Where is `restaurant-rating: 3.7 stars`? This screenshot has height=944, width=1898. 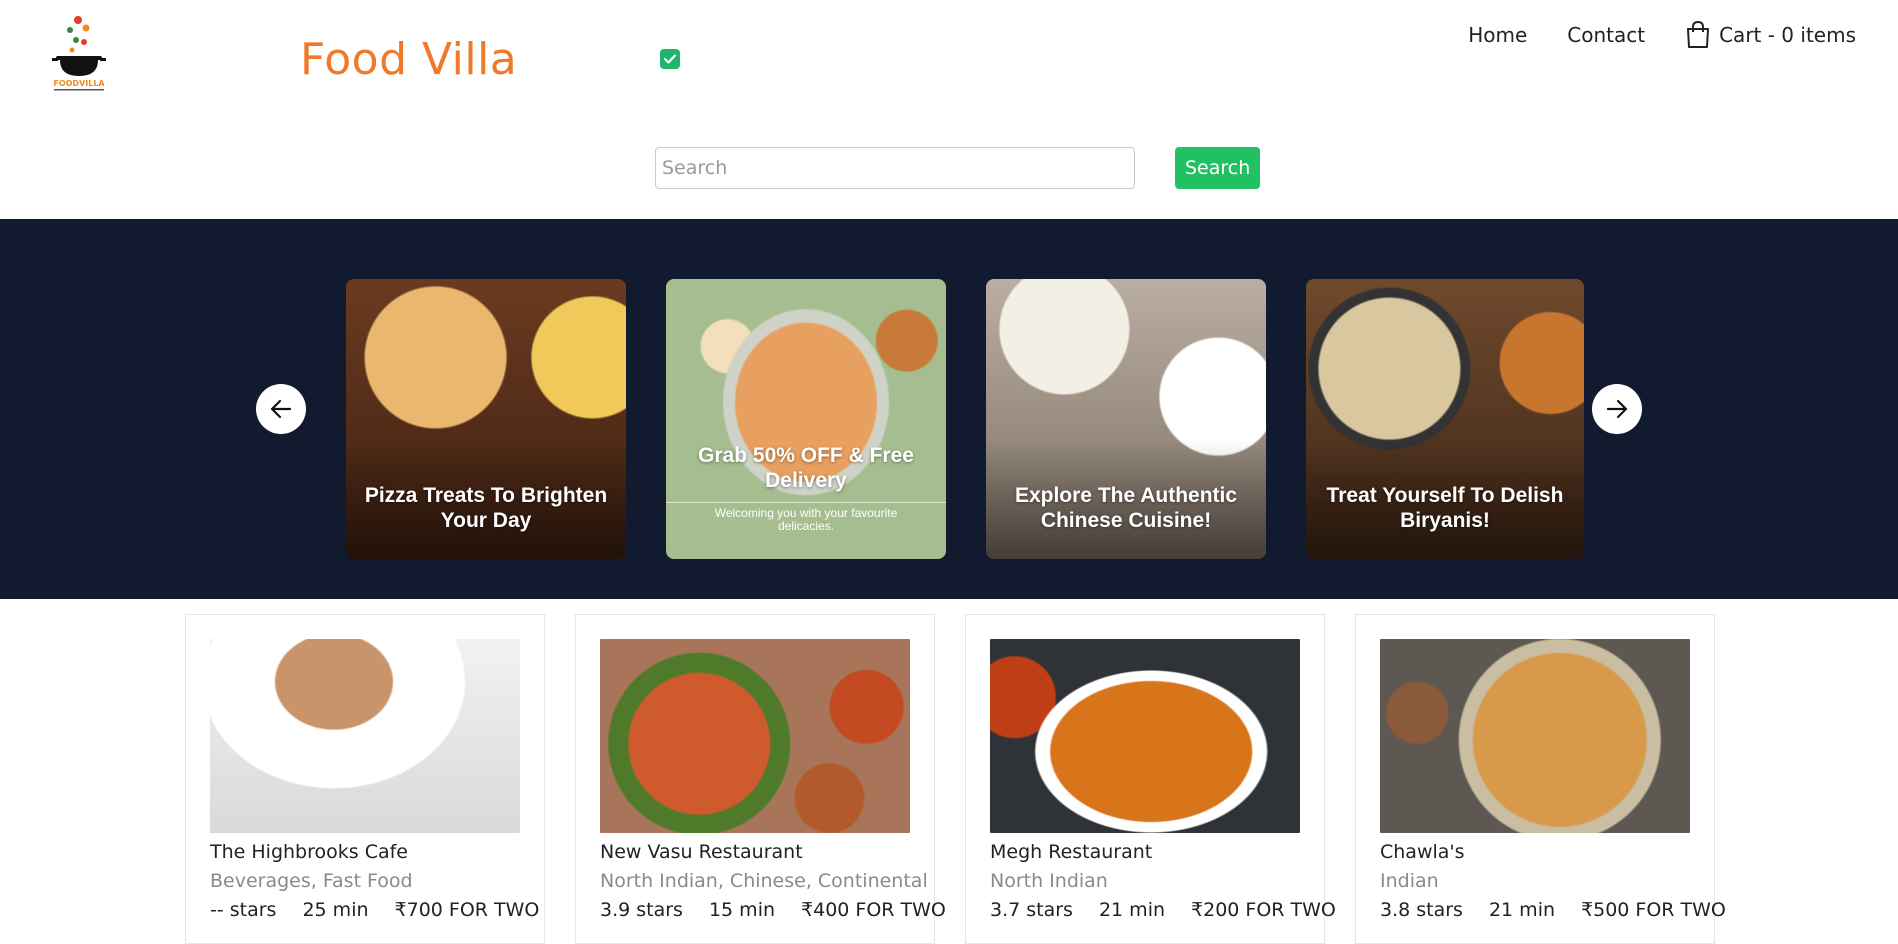 restaurant-rating: 3.7 stars is located at coordinates (1031, 910).